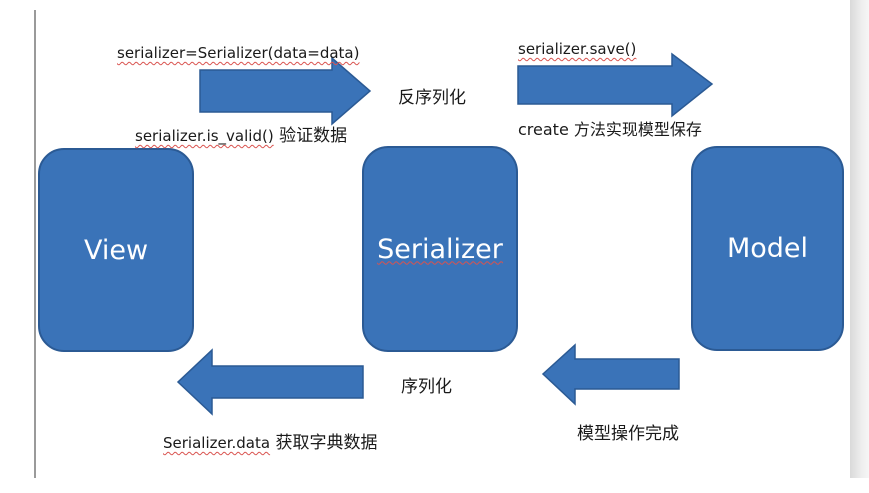 The image size is (869, 493). Describe the element at coordinates (285, 91) in the screenshot. I see `arrow-right-deserialize` at that location.